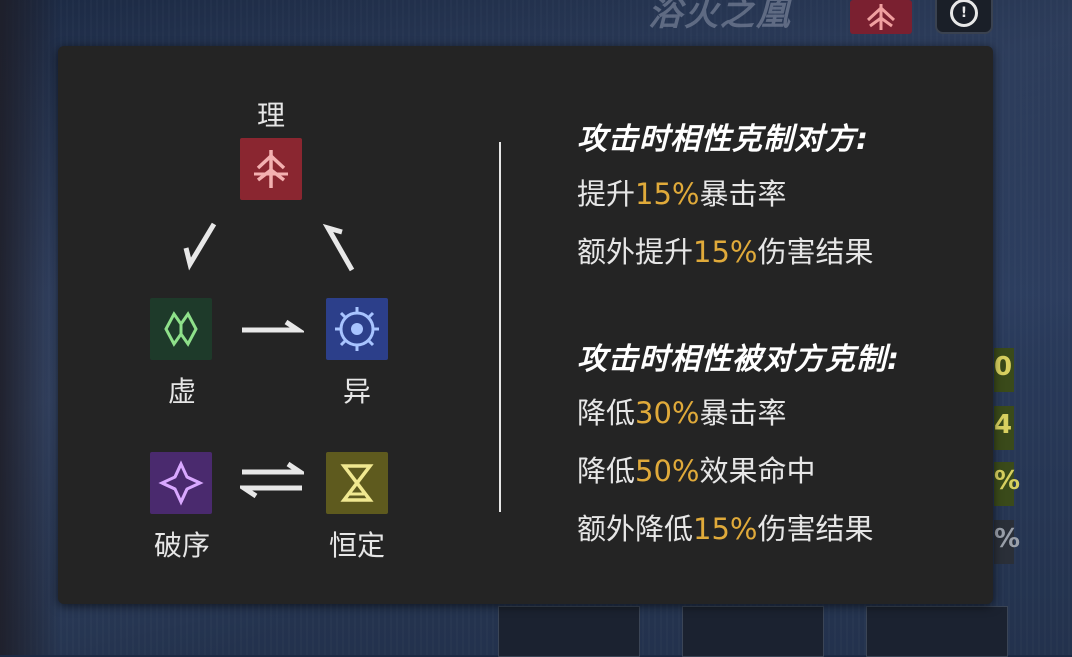 This screenshot has width=1072, height=657. What do you see at coordinates (725, 252) in the screenshot?
I see `advantage-line: 额外提升15%伤害结果` at bounding box center [725, 252].